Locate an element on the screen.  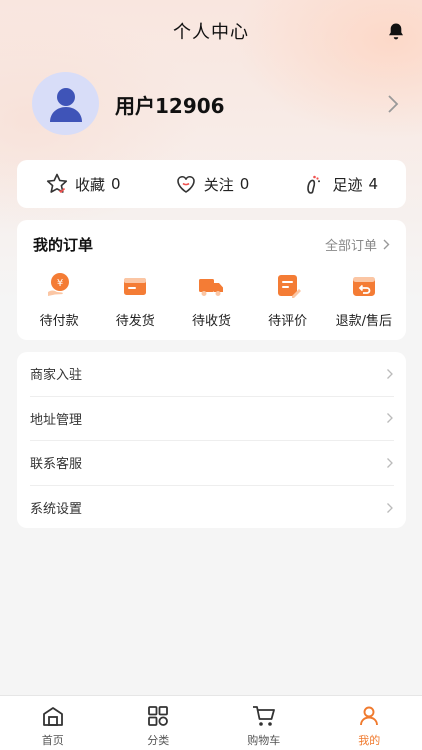
page-title: 个人中心 is located at coordinates (211, 32).